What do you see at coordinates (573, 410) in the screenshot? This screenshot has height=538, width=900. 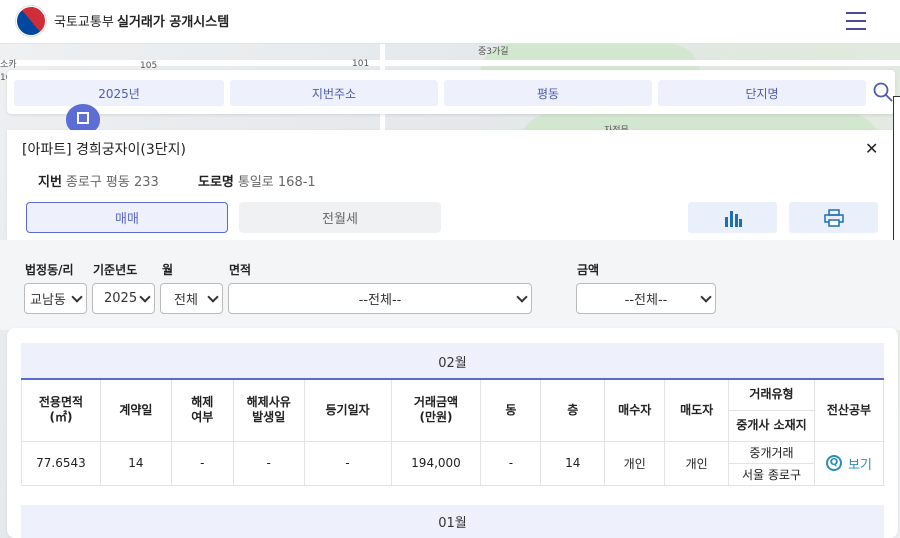 I see `header-floor: 층` at bounding box center [573, 410].